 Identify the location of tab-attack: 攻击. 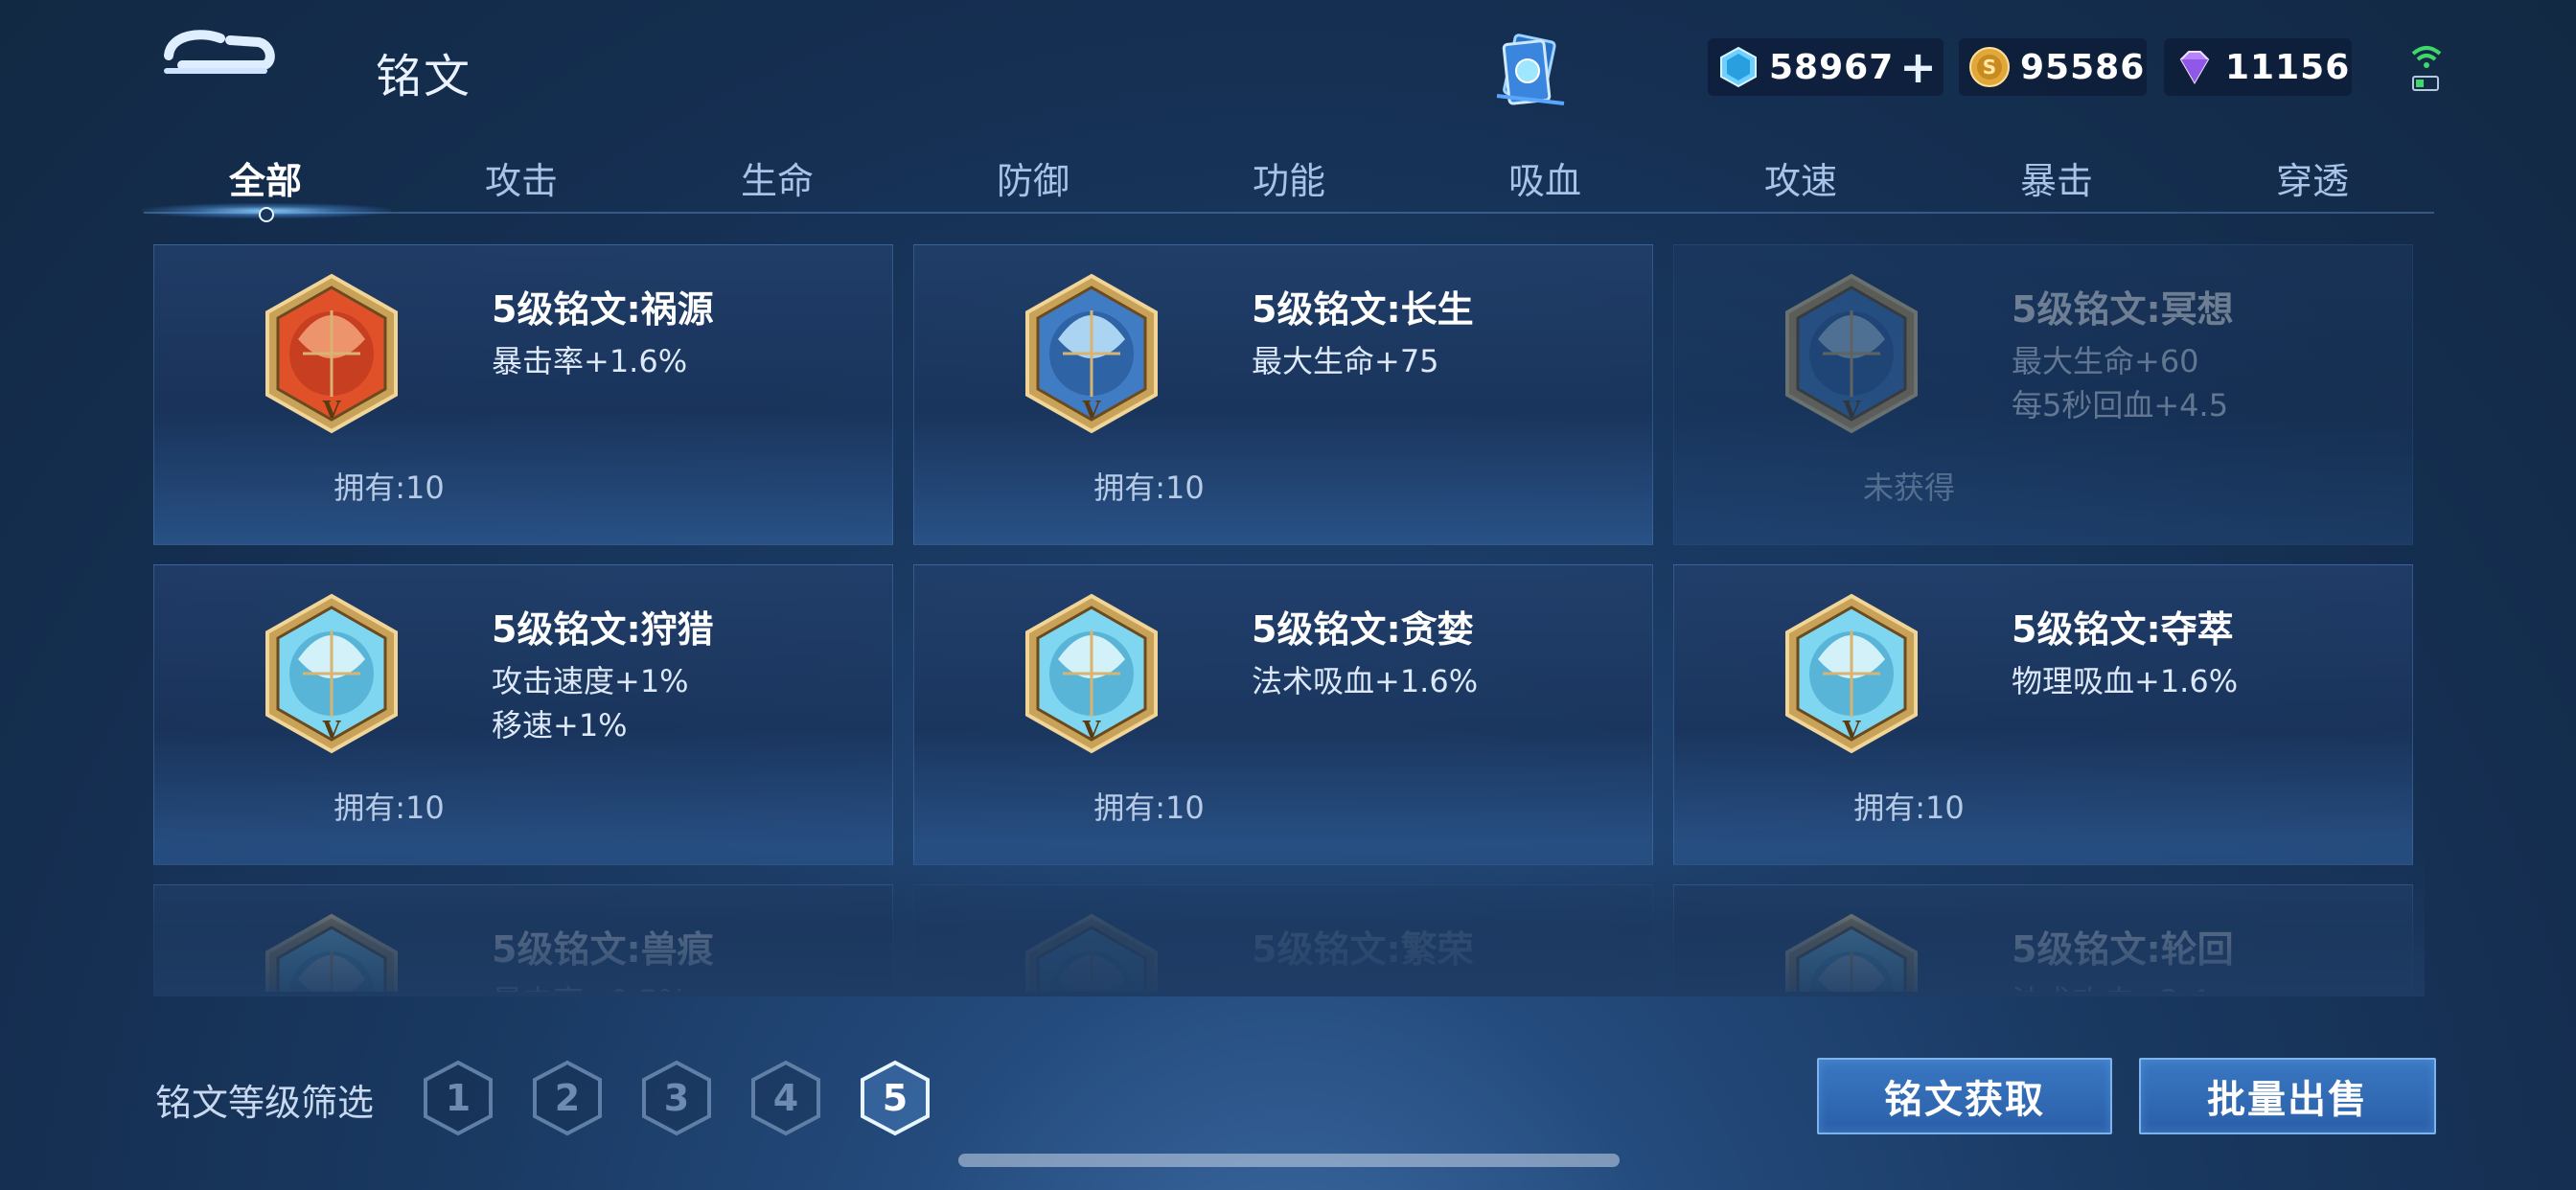
(521, 178).